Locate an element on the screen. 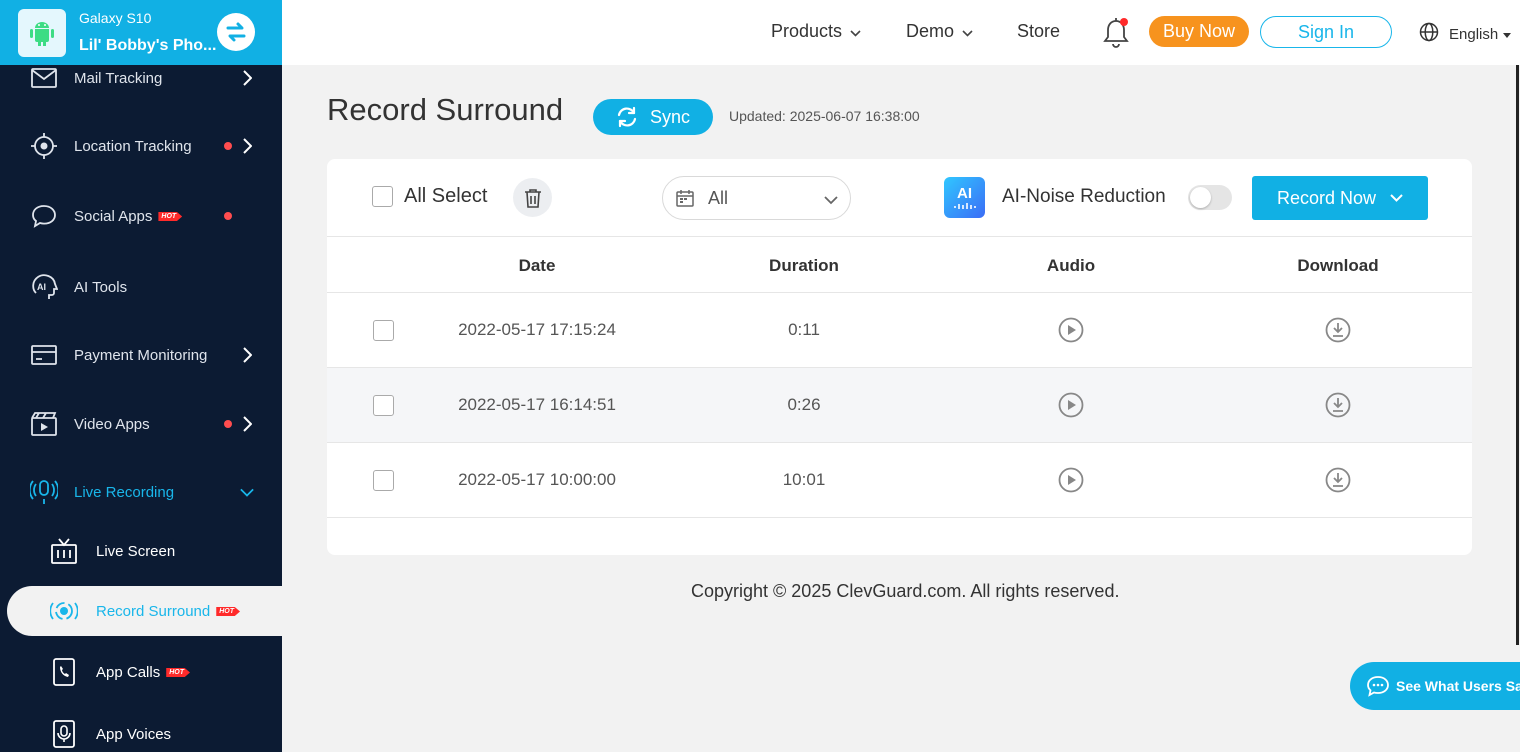  sidebar-item-mail-tracking: Mail Tracking is located at coordinates (141, 78).